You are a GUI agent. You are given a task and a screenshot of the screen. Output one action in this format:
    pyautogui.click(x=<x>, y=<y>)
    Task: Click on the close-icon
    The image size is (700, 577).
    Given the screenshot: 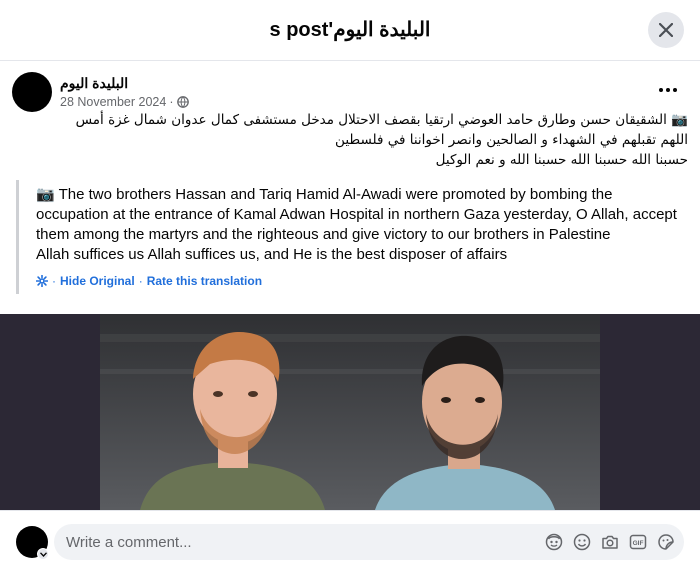 What is the action you would take?
    pyautogui.click(x=666, y=30)
    